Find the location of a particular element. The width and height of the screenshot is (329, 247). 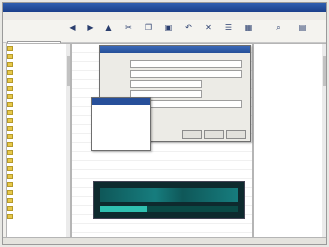

media-player is located at coordinates (169, 200).